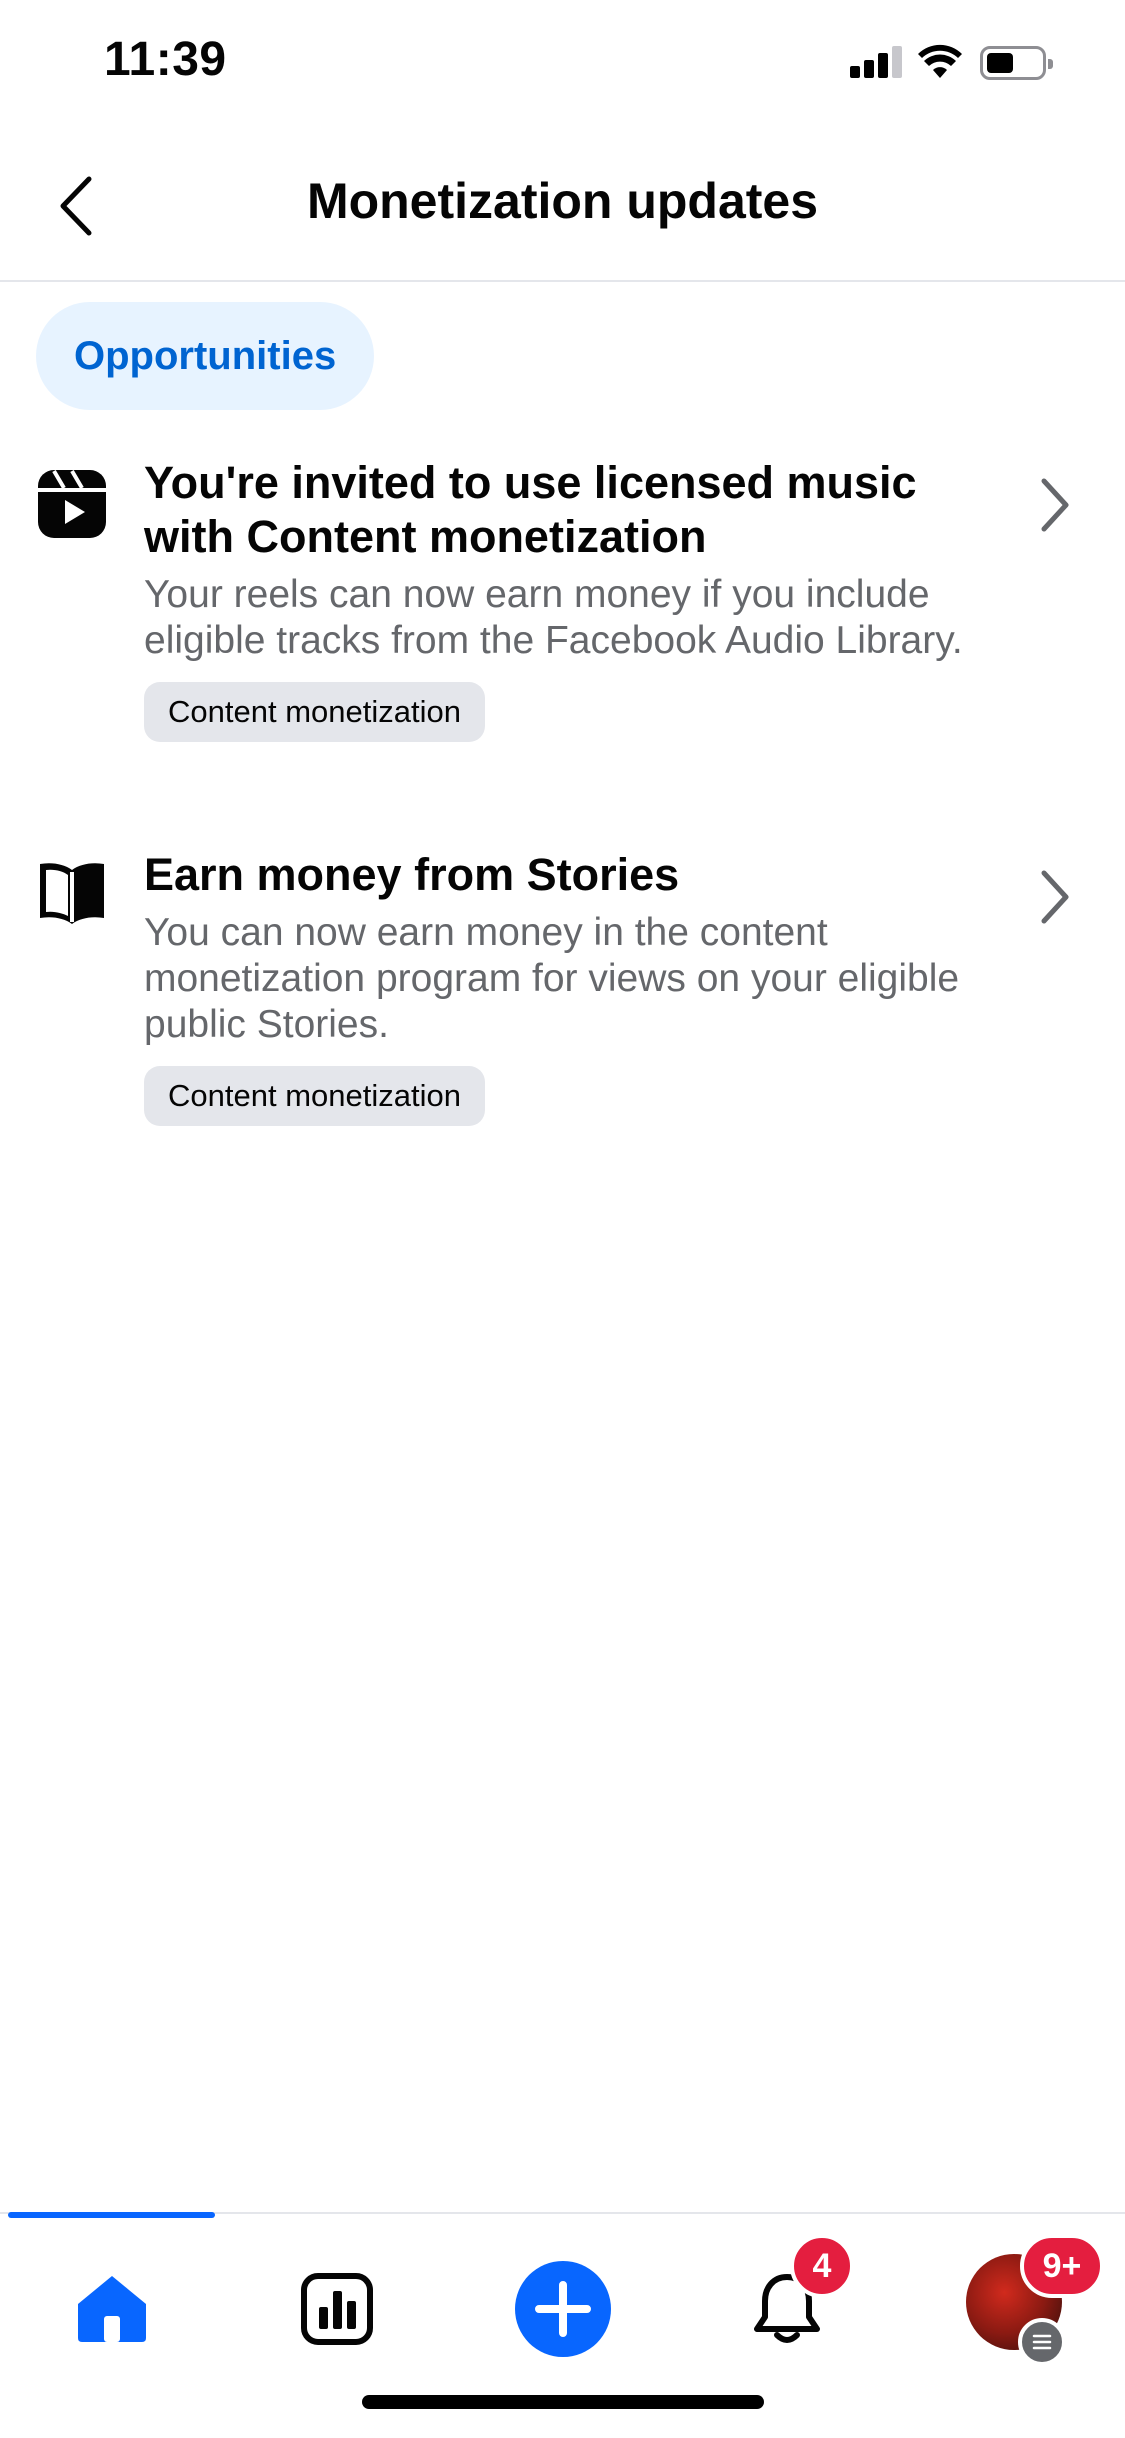  I want to click on tab-insights, so click(337, 2309).